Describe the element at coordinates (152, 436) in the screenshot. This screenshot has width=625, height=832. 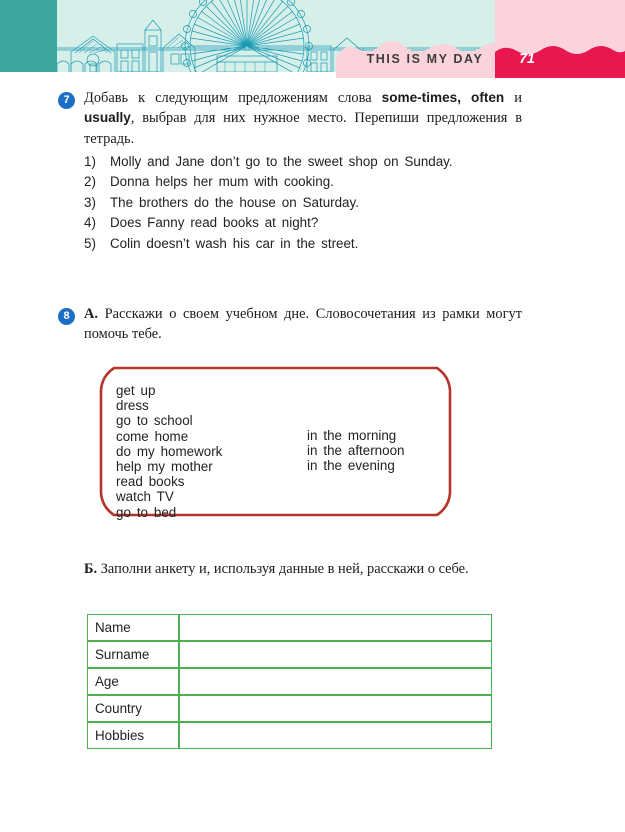
I see `phrase-item: come home` at that location.